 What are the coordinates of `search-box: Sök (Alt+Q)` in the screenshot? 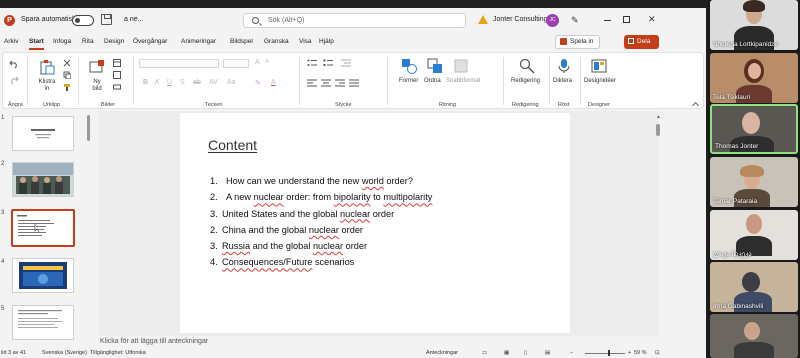 It's located at (354, 20).